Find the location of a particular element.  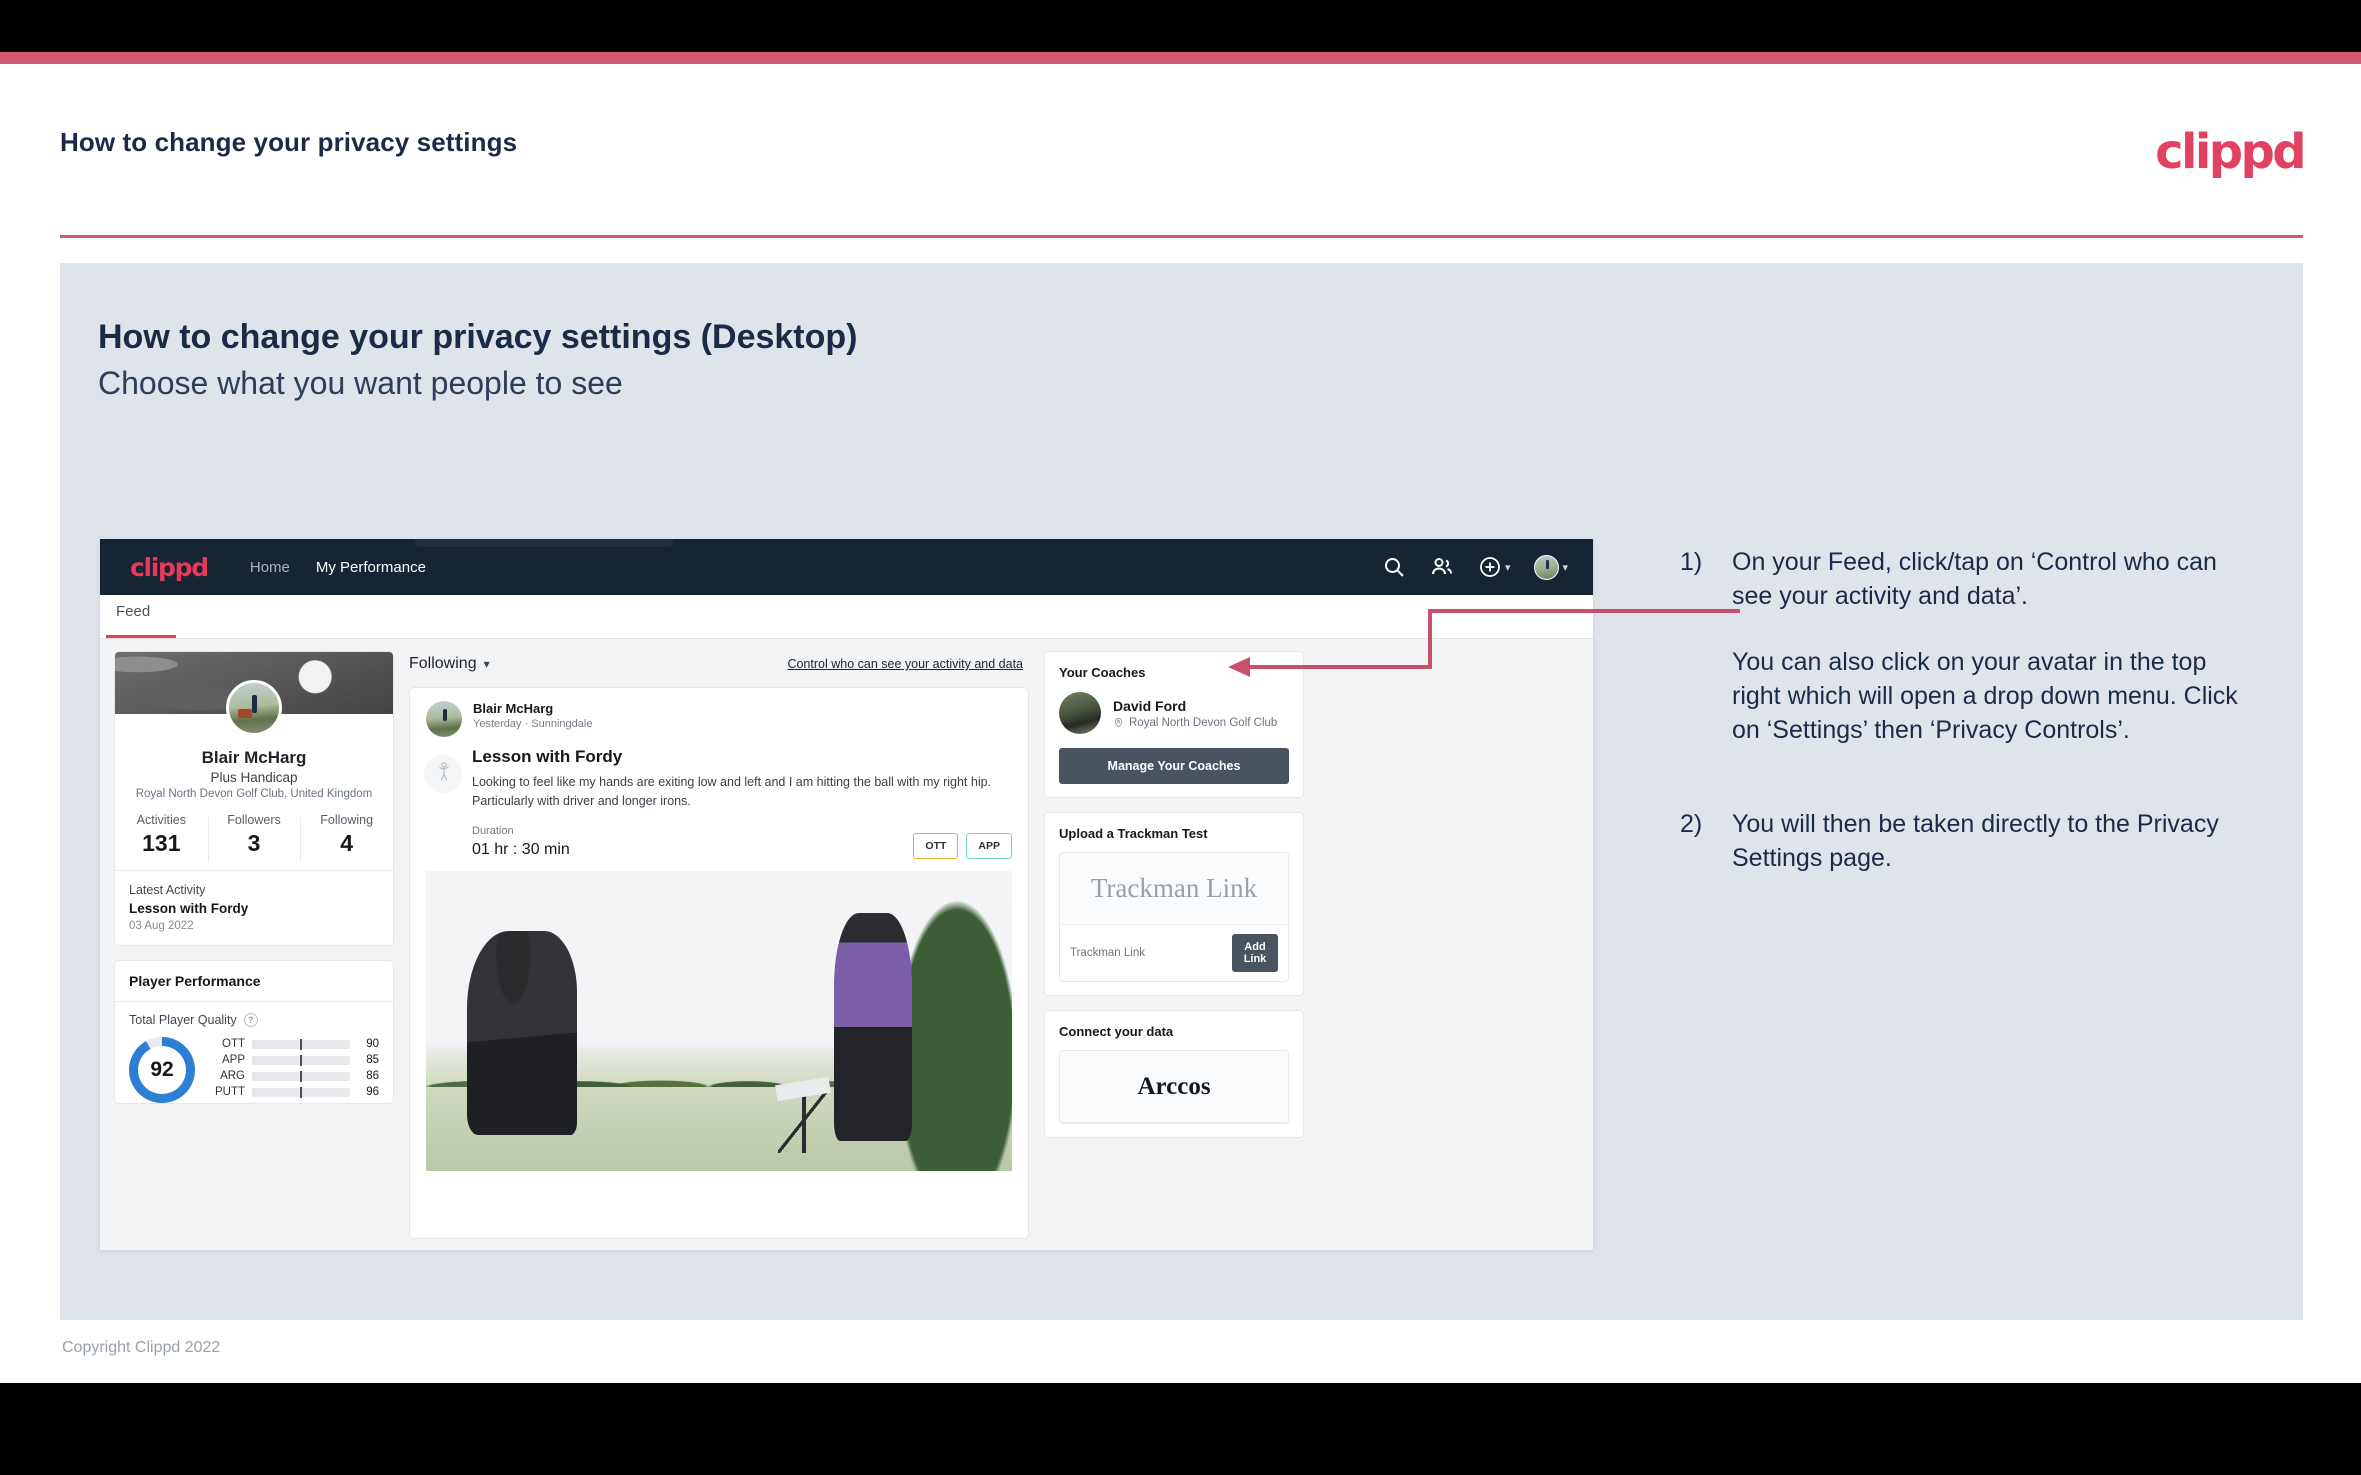

tpq-value: 92 is located at coordinates (162, 1069).